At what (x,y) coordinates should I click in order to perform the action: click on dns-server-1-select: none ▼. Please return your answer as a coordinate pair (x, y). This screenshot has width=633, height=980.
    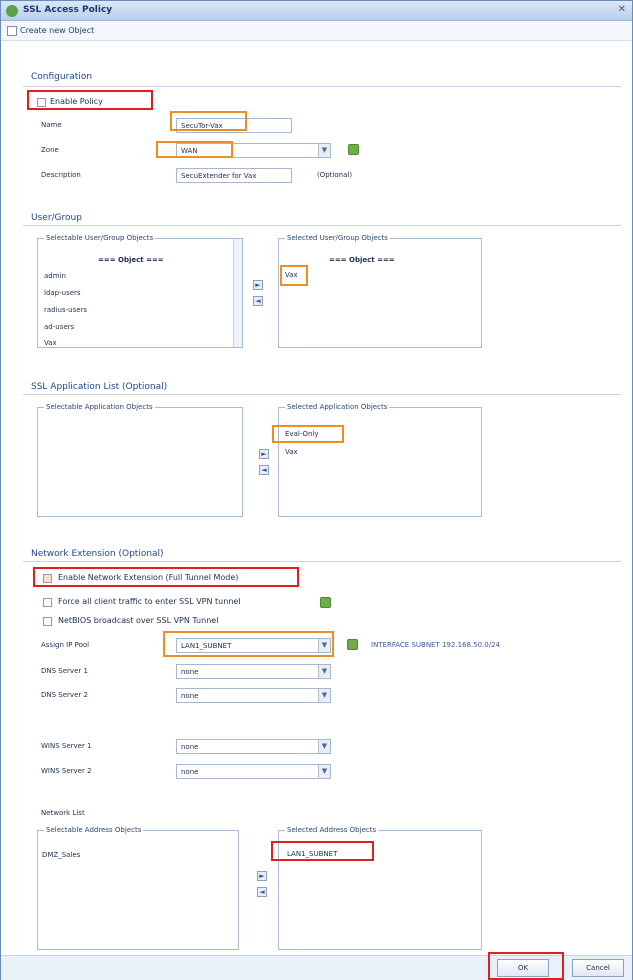
    Looking at the image, I should click on (253, 671).